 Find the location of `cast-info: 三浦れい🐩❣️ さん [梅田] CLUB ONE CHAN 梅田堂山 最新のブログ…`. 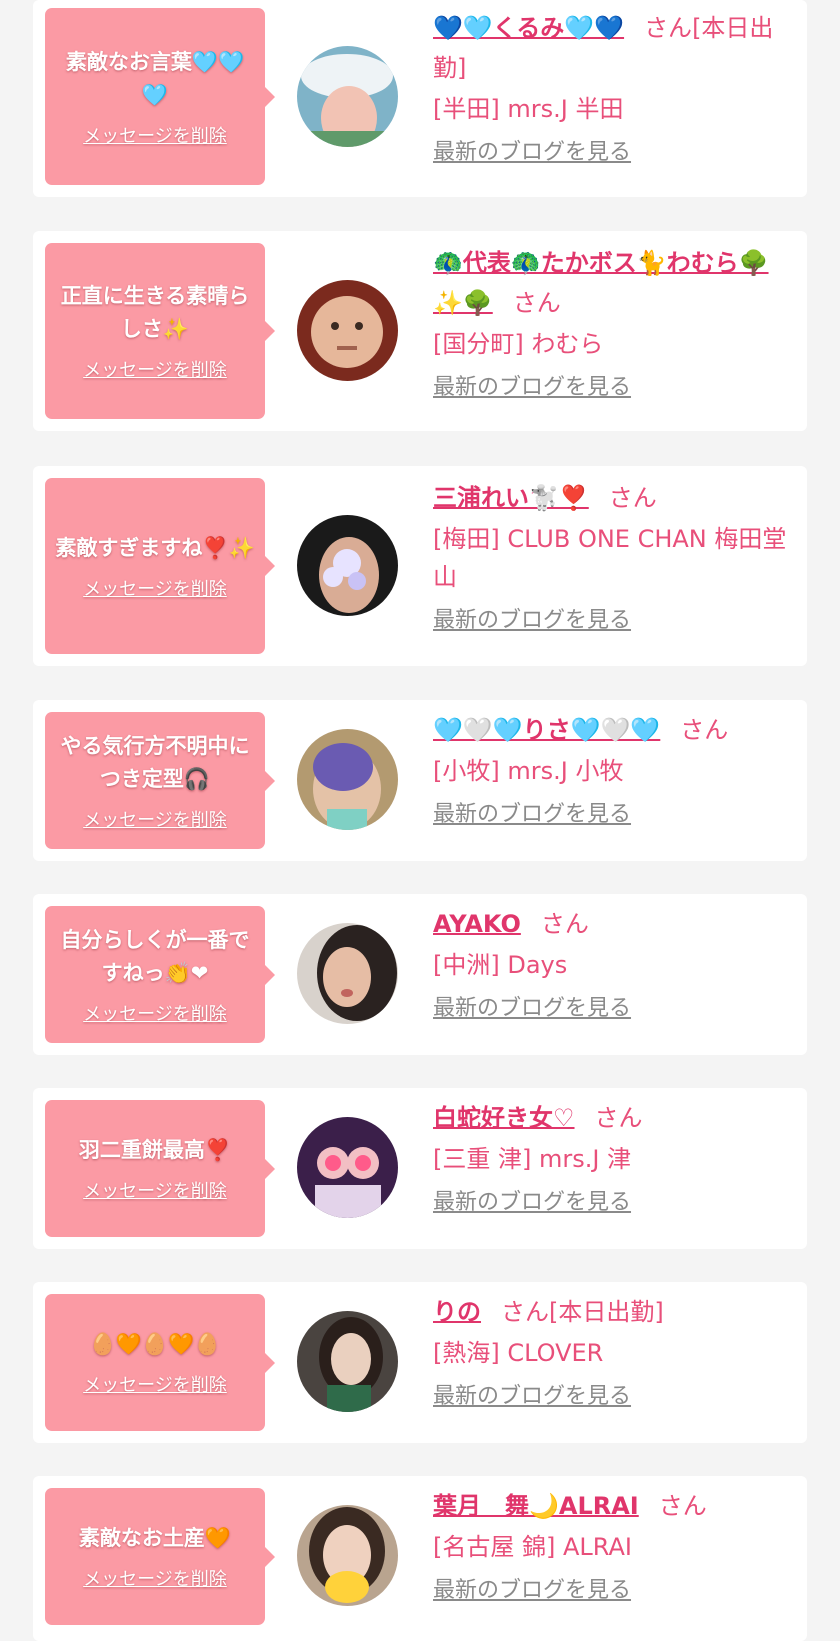

cast-info: 三浦れい🐩❣️ さん [梅田] CLUB ONE CHAN 梅田堂山 最新のブログ… is located at coordinates (615, 557).